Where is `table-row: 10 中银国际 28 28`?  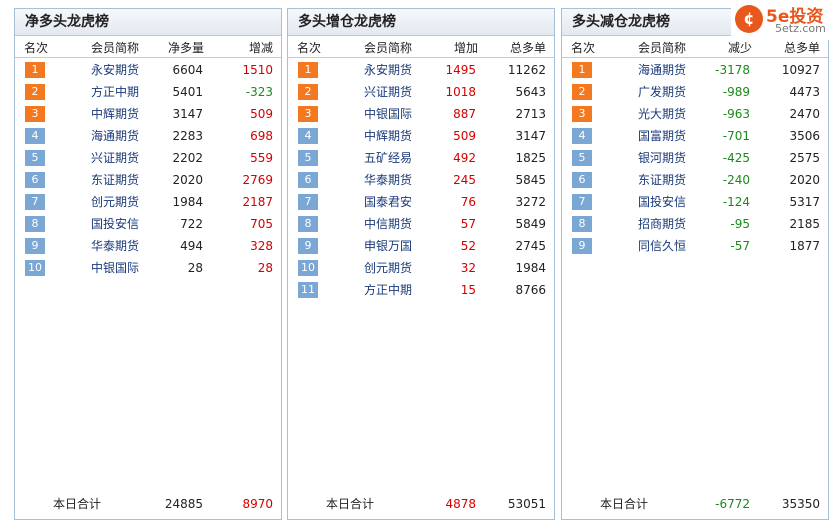 table-row: 10 中银国际 28 28 is located at coordinates (148, 268).